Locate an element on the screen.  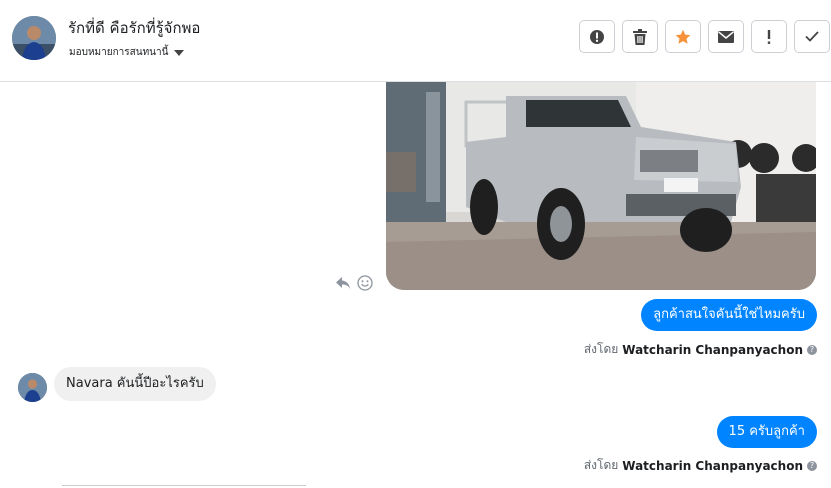
mark-done-button is located at coordinates (812, 36).